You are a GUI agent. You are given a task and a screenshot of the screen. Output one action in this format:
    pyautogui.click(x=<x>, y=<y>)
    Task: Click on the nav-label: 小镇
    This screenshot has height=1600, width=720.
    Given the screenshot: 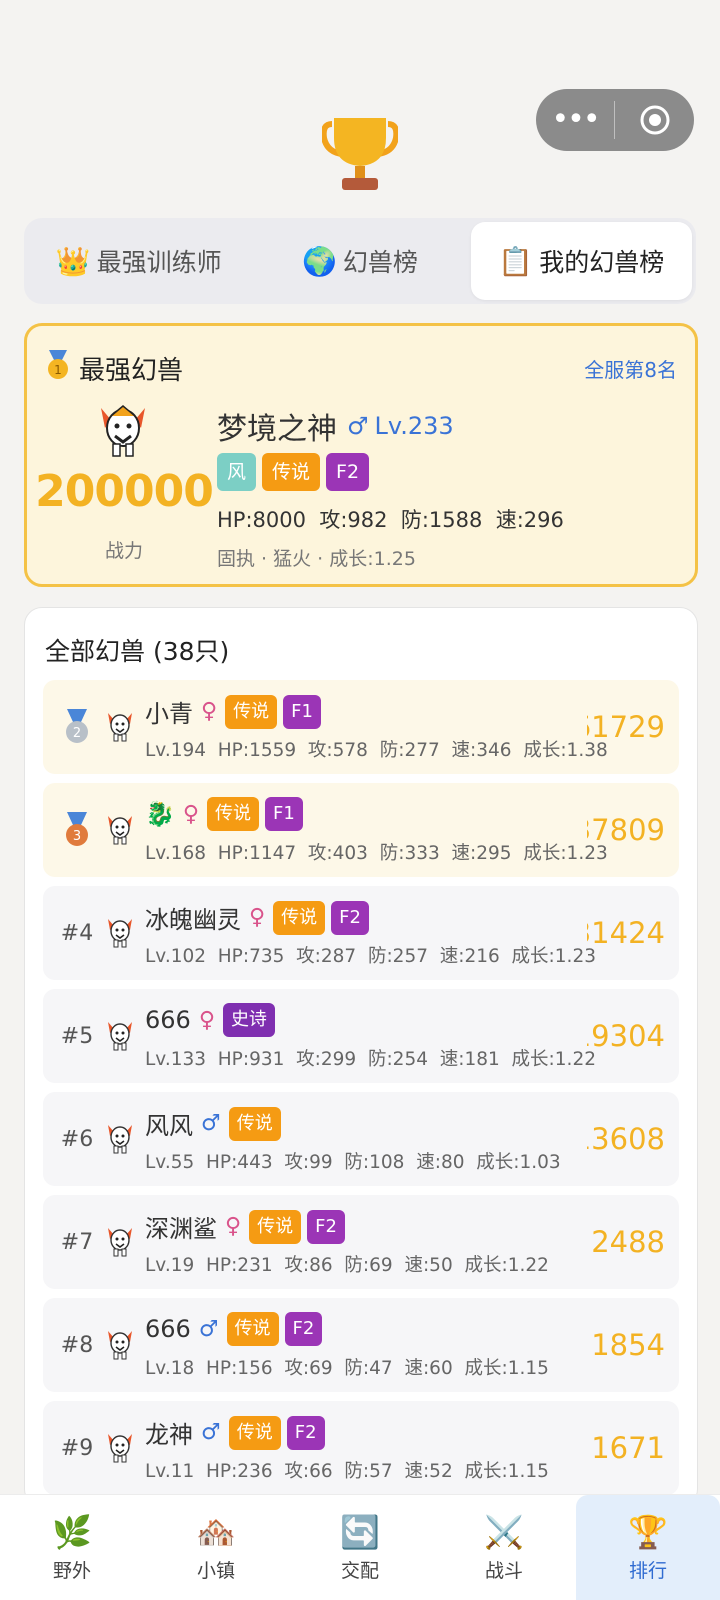 What is the action you would take?
    pyautogui.click(x=215, y=1571)
    